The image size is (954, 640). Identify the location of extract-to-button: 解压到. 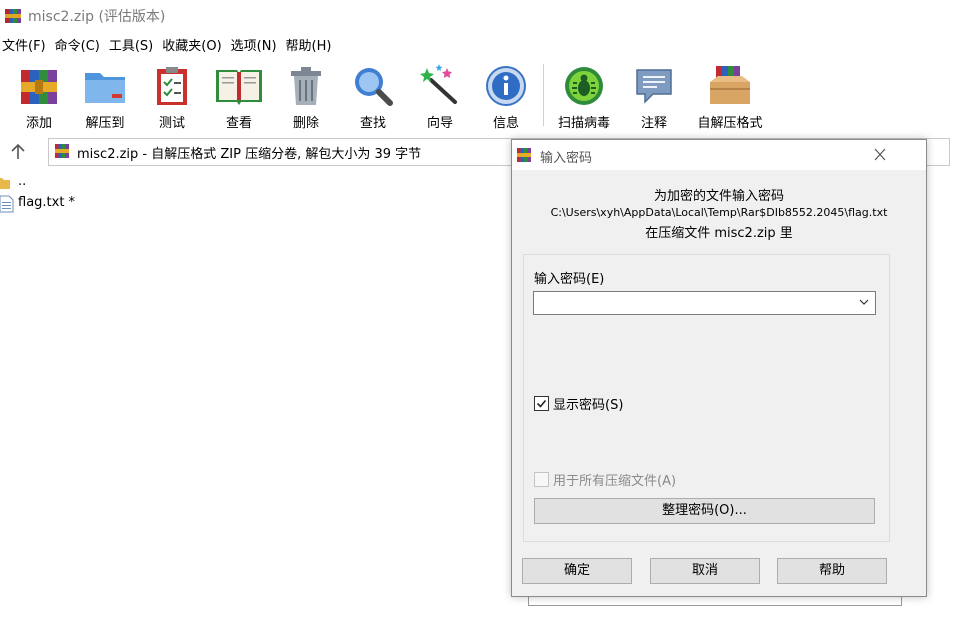
(105, 97).